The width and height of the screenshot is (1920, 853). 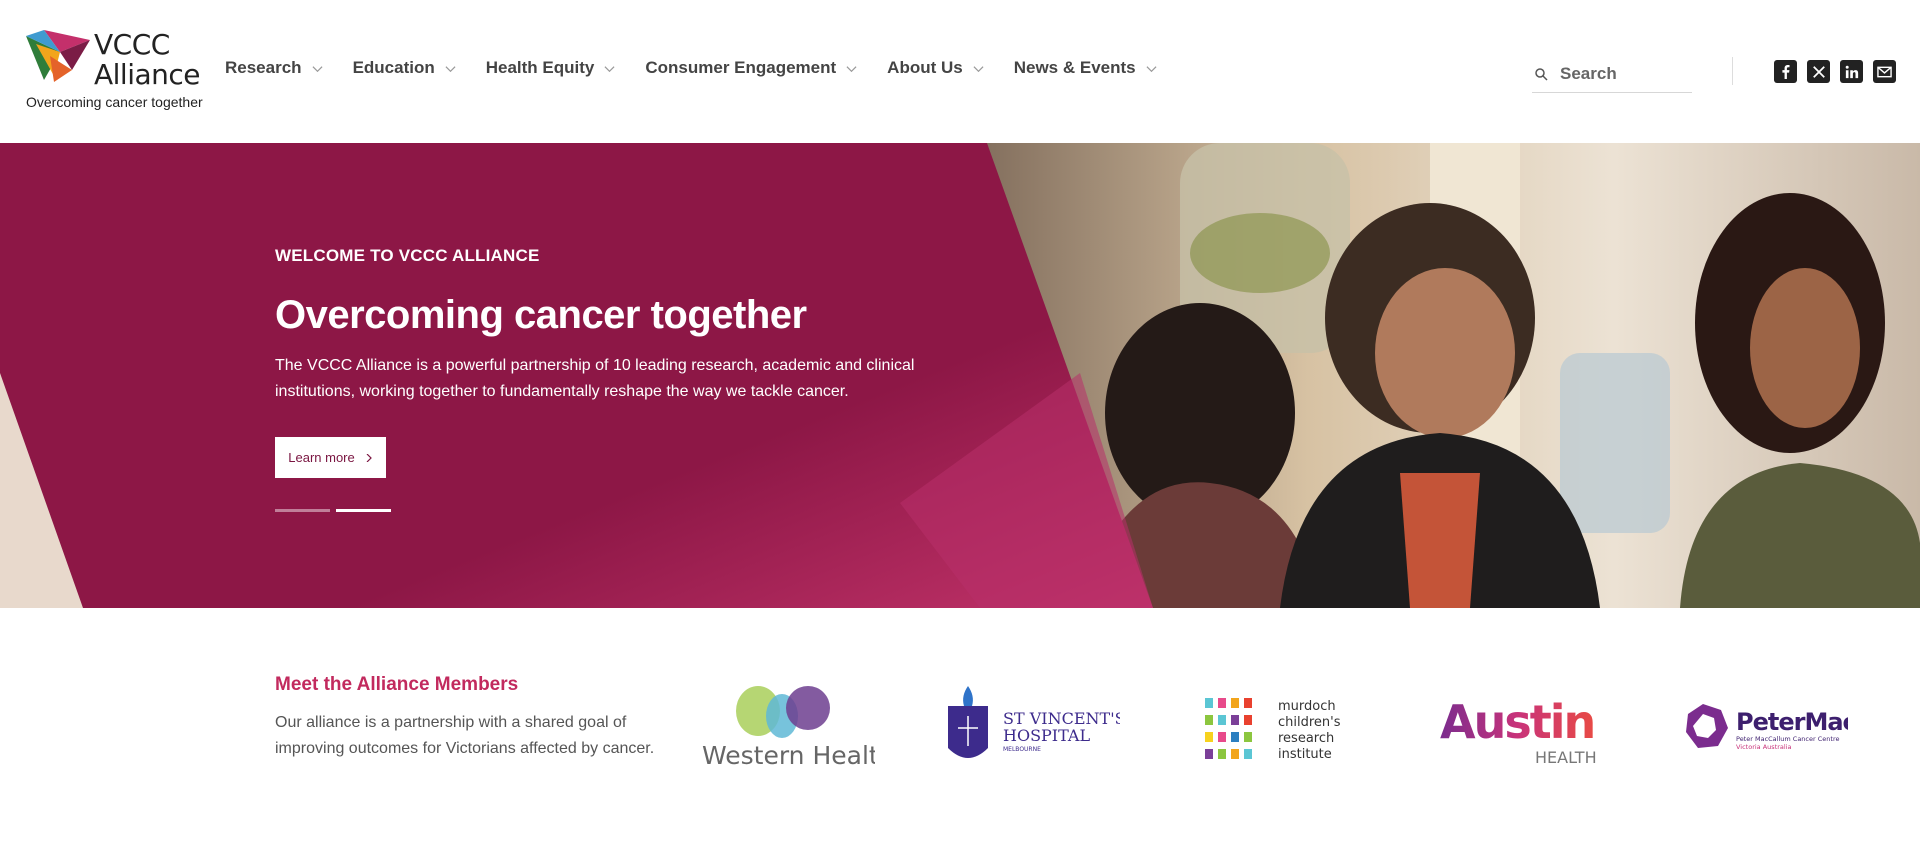 What do you see at coordinates (397, 684) in the screenshot?
I see `members-title: Meet the Alliance Members` at bounding box center [397, 684].